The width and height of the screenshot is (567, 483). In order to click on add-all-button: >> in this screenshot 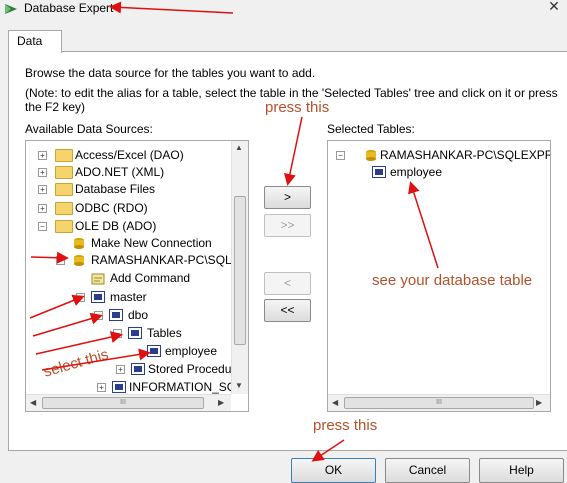, I will do `click(287, 225)`.